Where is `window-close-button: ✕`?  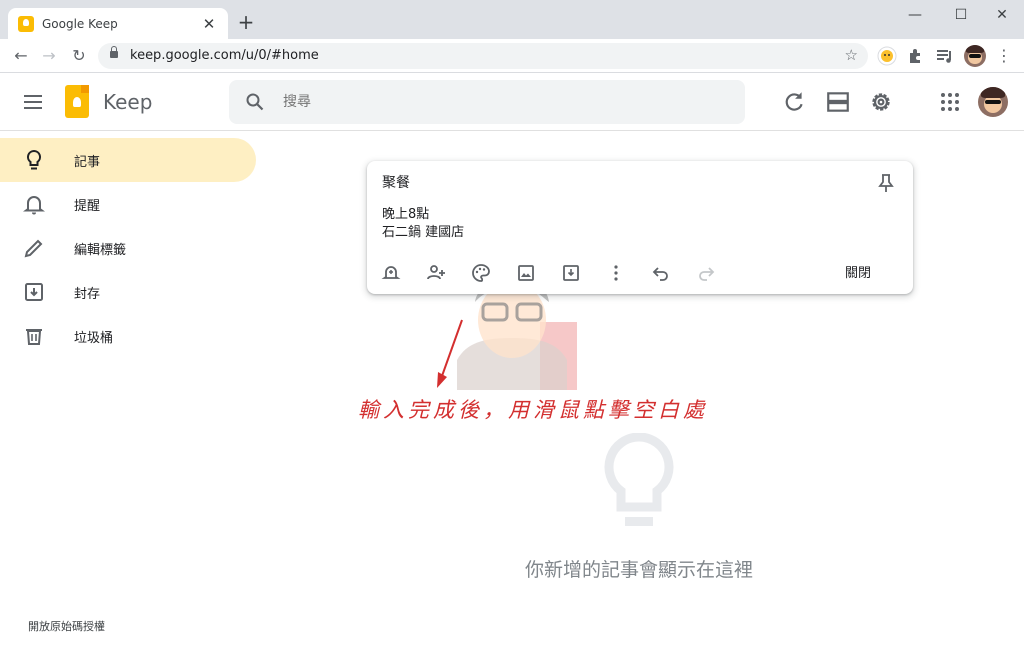 window-close-button: ✕ is located at coordinates (1002, 16).